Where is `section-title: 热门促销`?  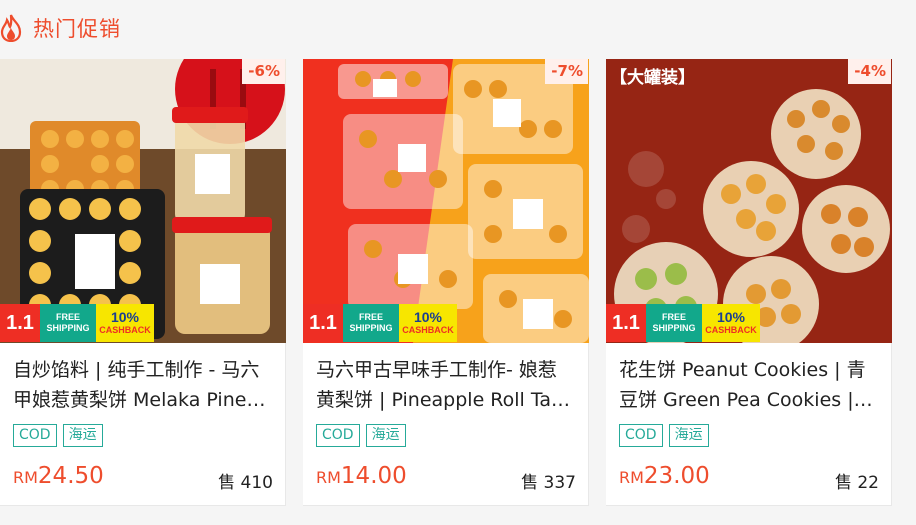 section-title: 热门促销 is located at coordinates (77, 29).